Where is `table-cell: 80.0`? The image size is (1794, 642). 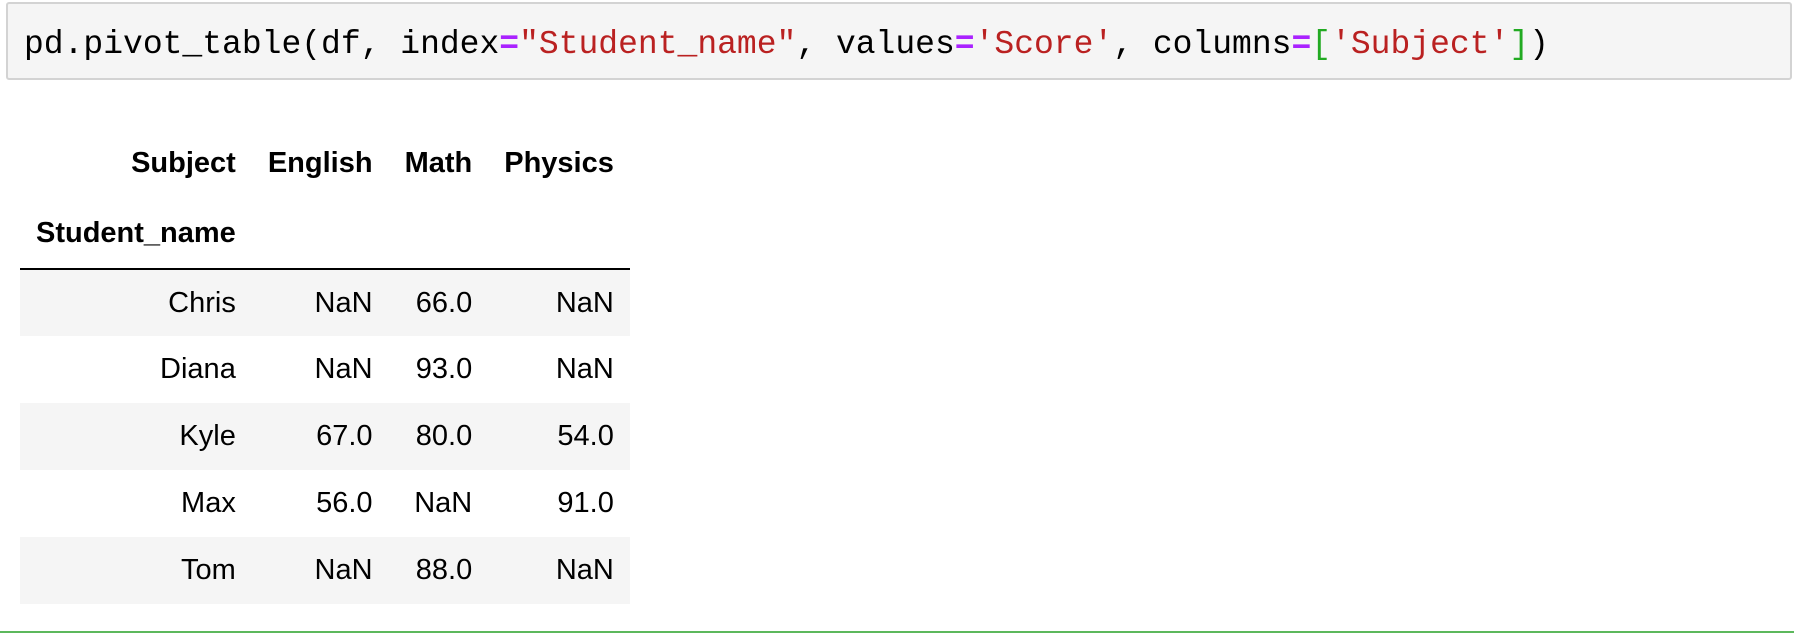
table-cell: 80.0 is located at coordinates (444, 436).